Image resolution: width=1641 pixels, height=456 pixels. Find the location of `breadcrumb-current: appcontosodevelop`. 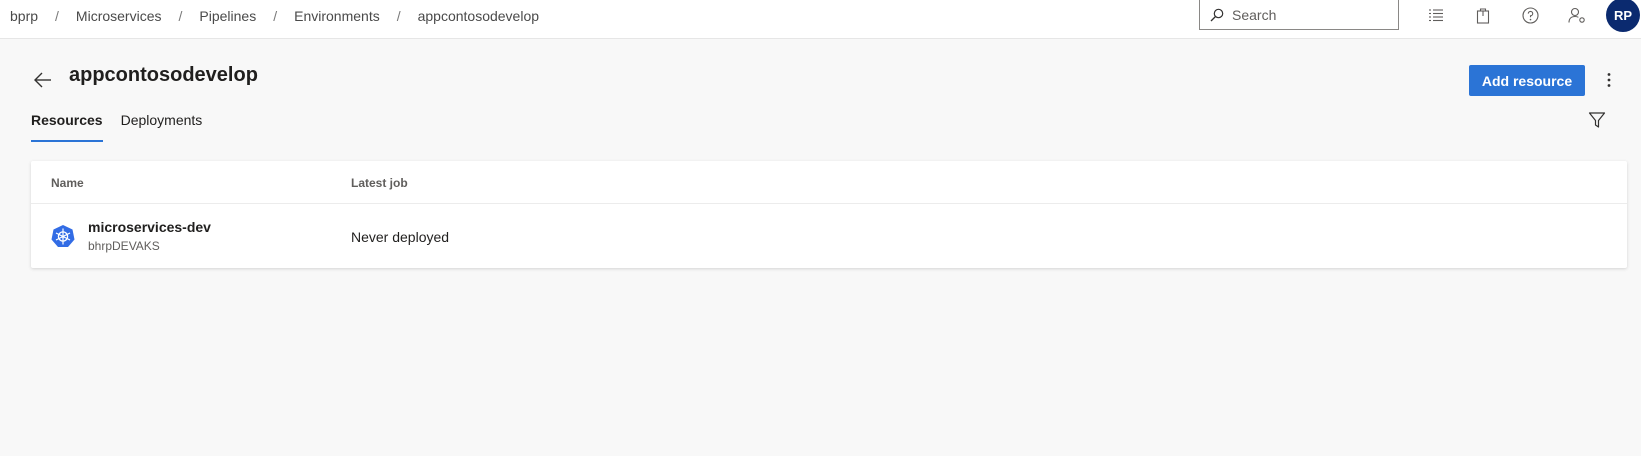

breadcrumb-current: appcontosodevelop is located at coordinates (478, 16).